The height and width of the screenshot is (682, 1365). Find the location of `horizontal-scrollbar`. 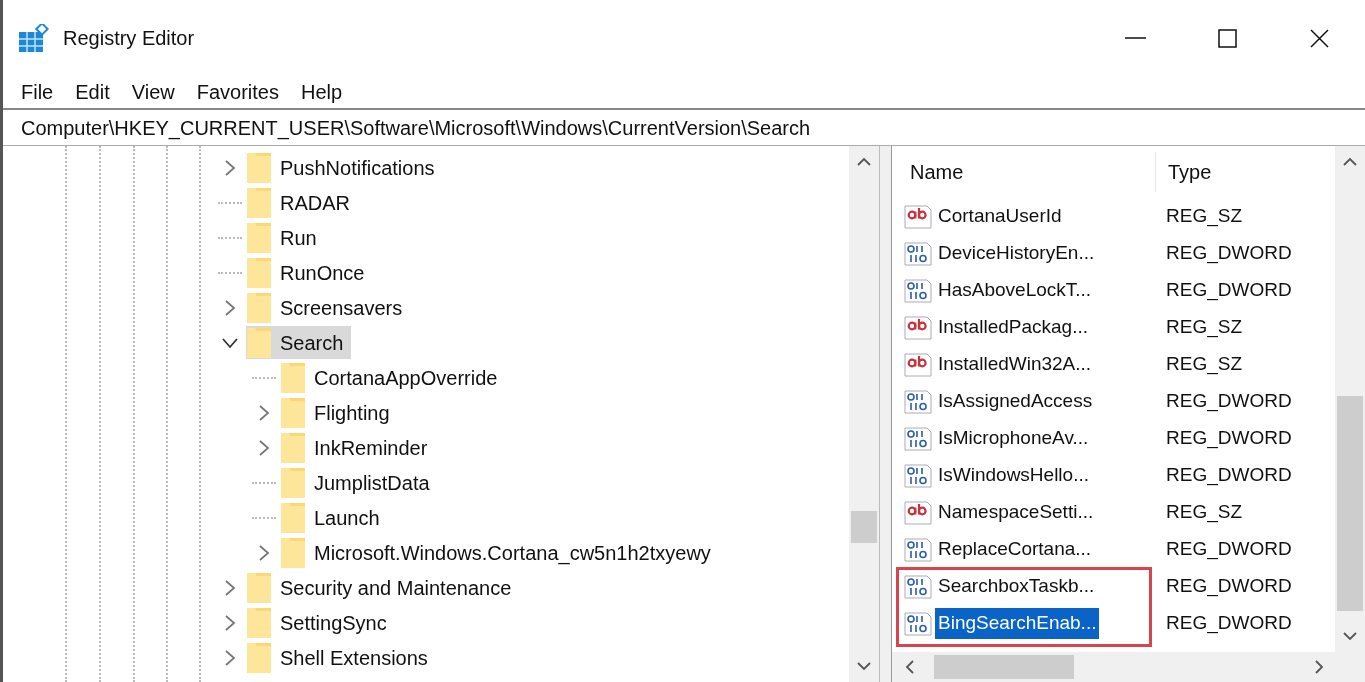

horizontal-scrollbar is located at coordinates (1128, 667).